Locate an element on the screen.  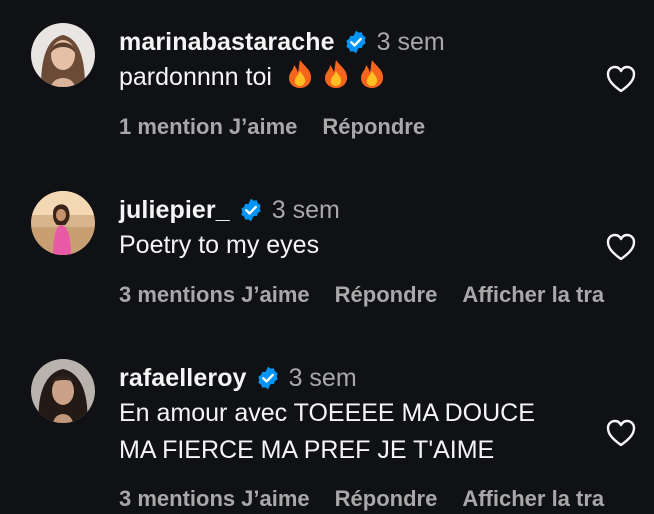
comment-header: juliepier_ 3 sem is located at coordinates (229, 210).